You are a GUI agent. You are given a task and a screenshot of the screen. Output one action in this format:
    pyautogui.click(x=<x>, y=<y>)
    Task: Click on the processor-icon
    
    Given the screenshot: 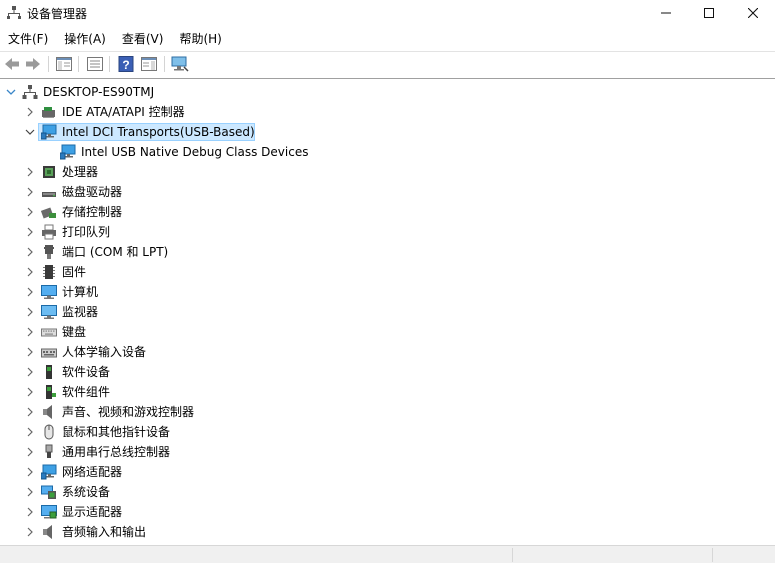 What is the action you would take?
    pyautogui.click(x=49, y=172)
    